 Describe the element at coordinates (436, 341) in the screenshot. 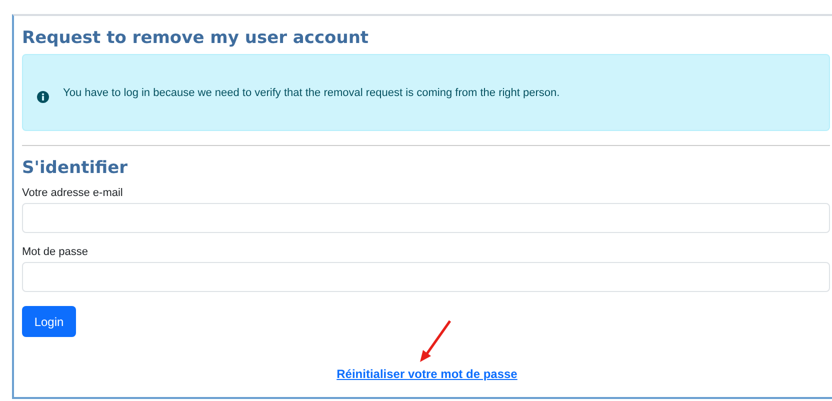

I see `arrow-drawing` at that location.